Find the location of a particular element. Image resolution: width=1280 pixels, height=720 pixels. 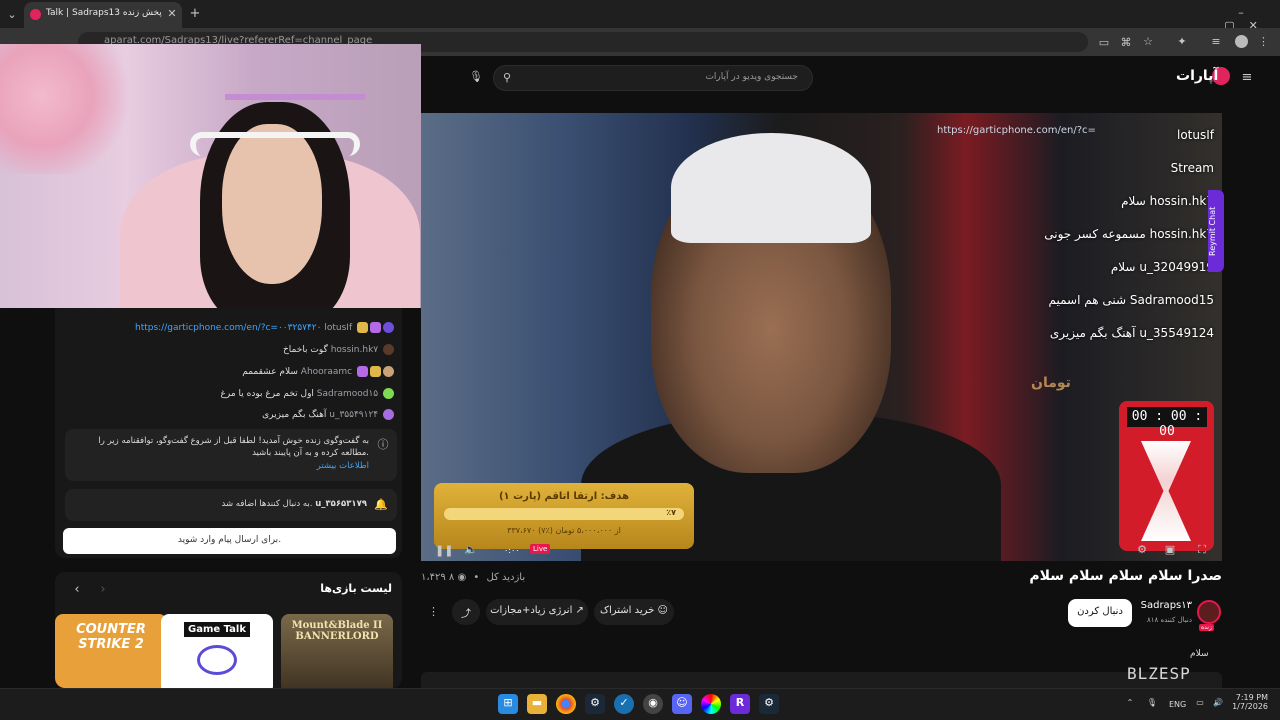

steam-icon: ⚙ is located at coordinates (595, 704).